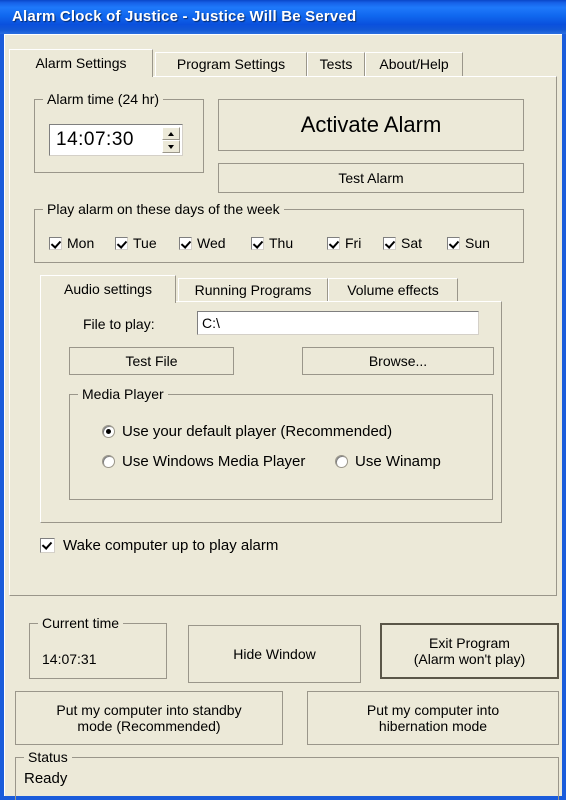 This screenshot has width=566, height=800. What do you see at coordinates (46, 778) in the screenshot?
I see `status-text: Ready` at bounding box center [46, 778].